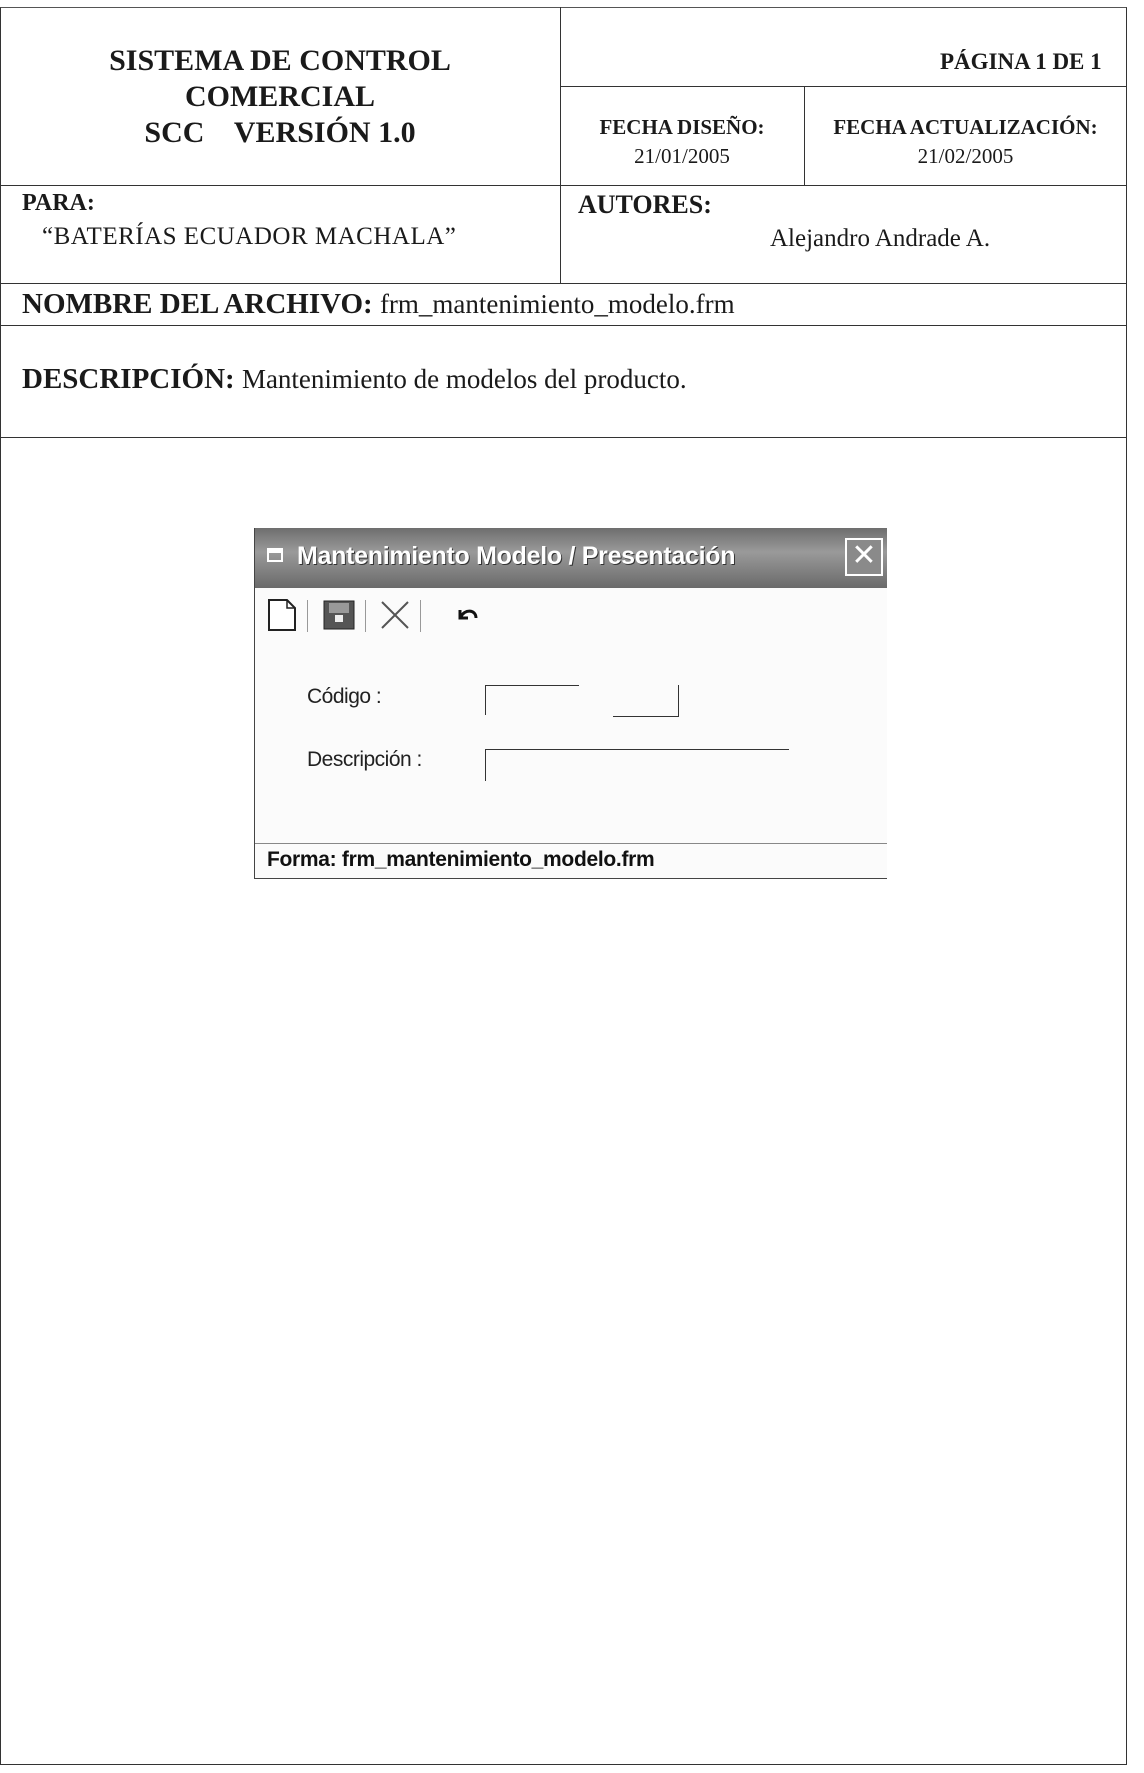 This screenshot has height=1773, width=1144. Describe the element at coordinates (563, 283) in the screenshot. I see `divider-for-authors-bottom` at that location.